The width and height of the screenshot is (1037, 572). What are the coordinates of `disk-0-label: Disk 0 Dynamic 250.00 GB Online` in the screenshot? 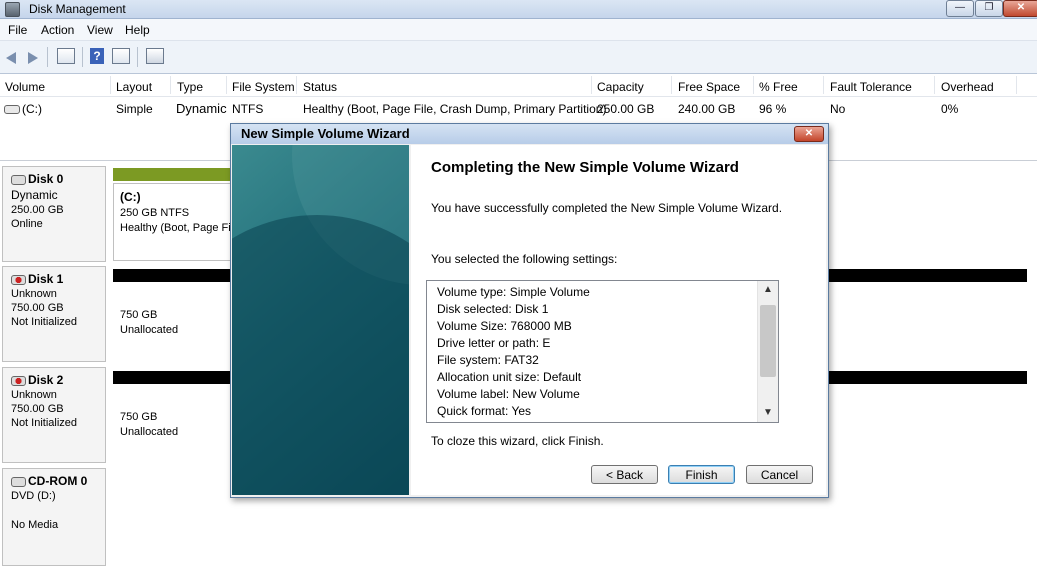 It's located at (54, 214).